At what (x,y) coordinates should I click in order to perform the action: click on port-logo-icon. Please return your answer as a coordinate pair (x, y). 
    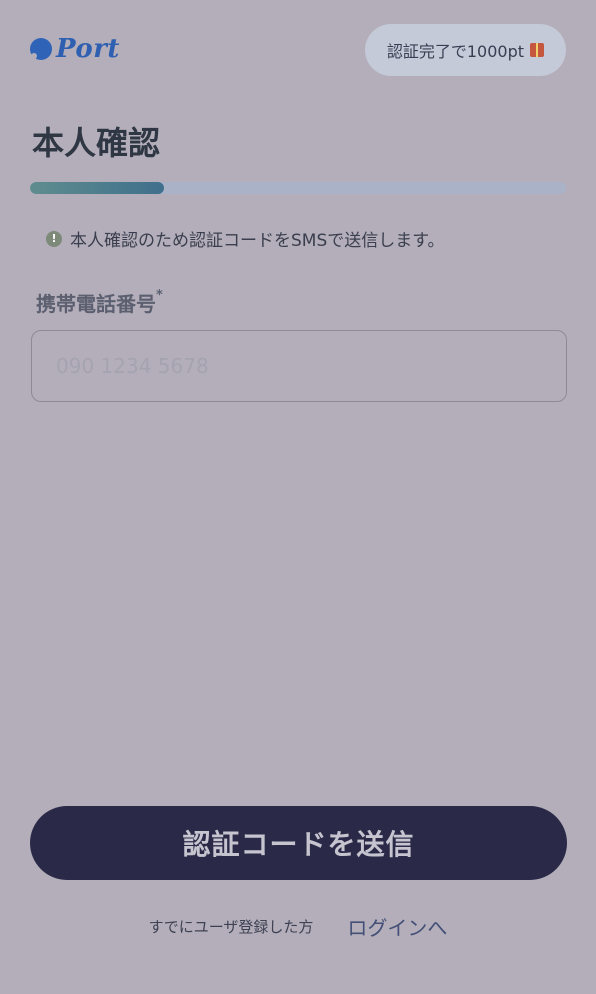
    Looking at the image, I should click on (41, 49).